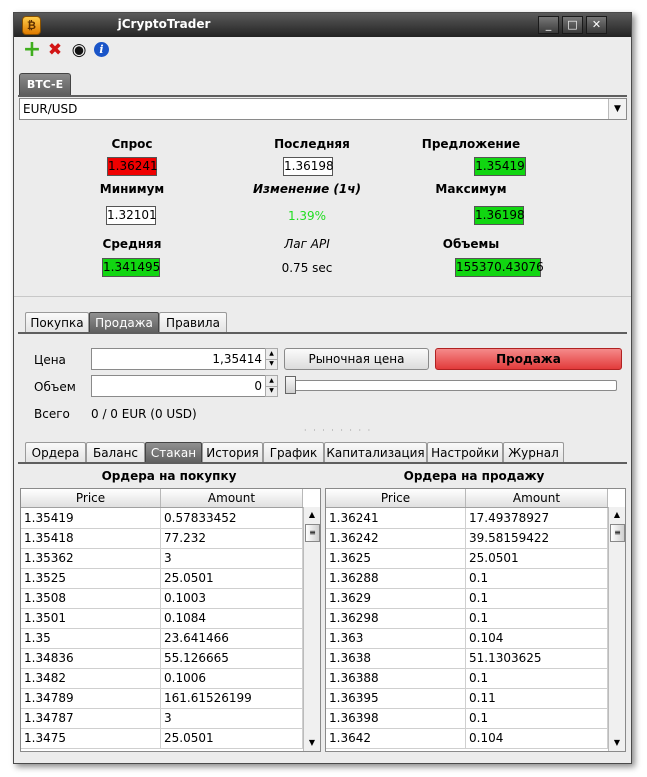  I want to click on table-row: 1.36395 0.11, so click(467, 698).